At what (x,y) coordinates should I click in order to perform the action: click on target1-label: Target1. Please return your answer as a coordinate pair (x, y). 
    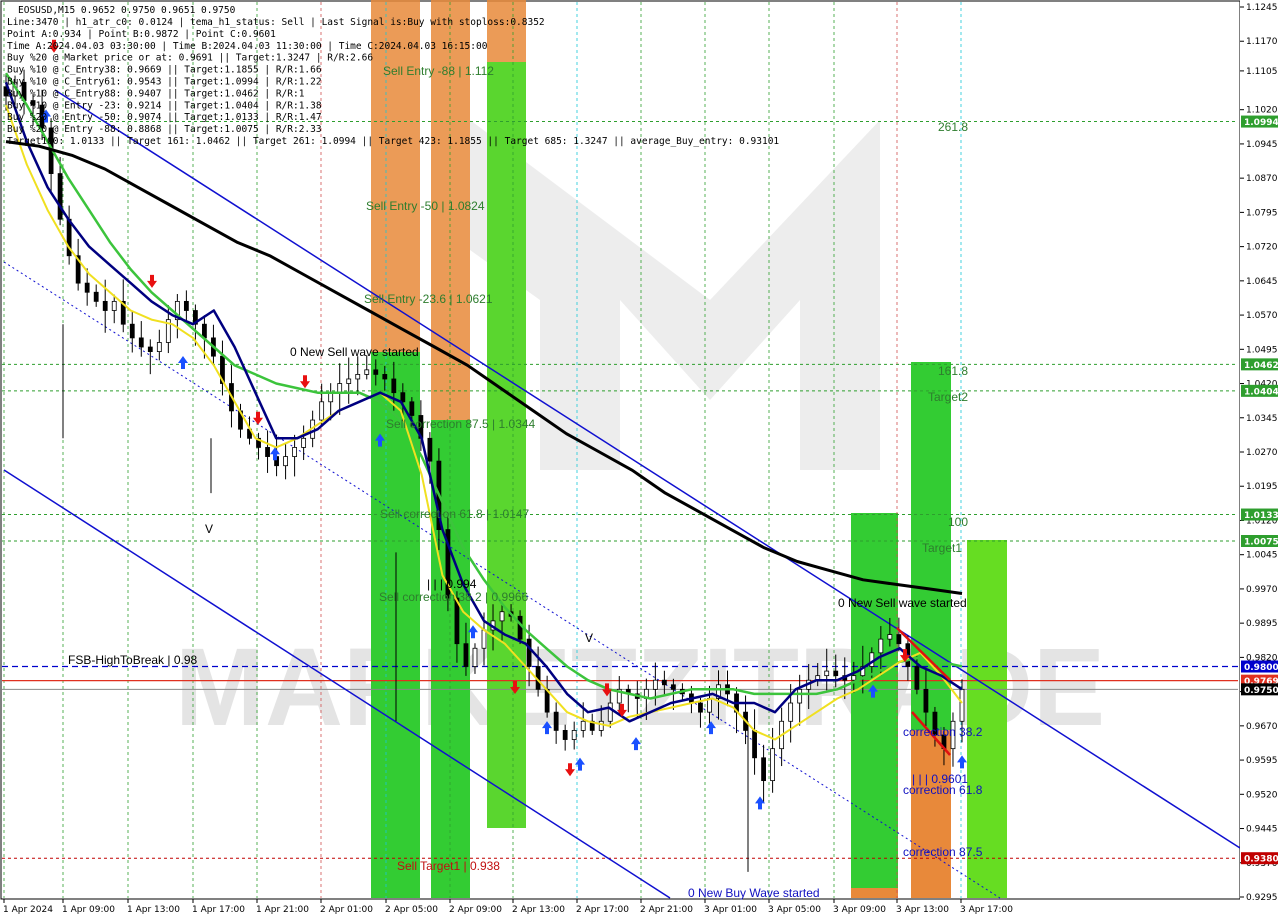
    Looking at the image, I should click on (942, 548).